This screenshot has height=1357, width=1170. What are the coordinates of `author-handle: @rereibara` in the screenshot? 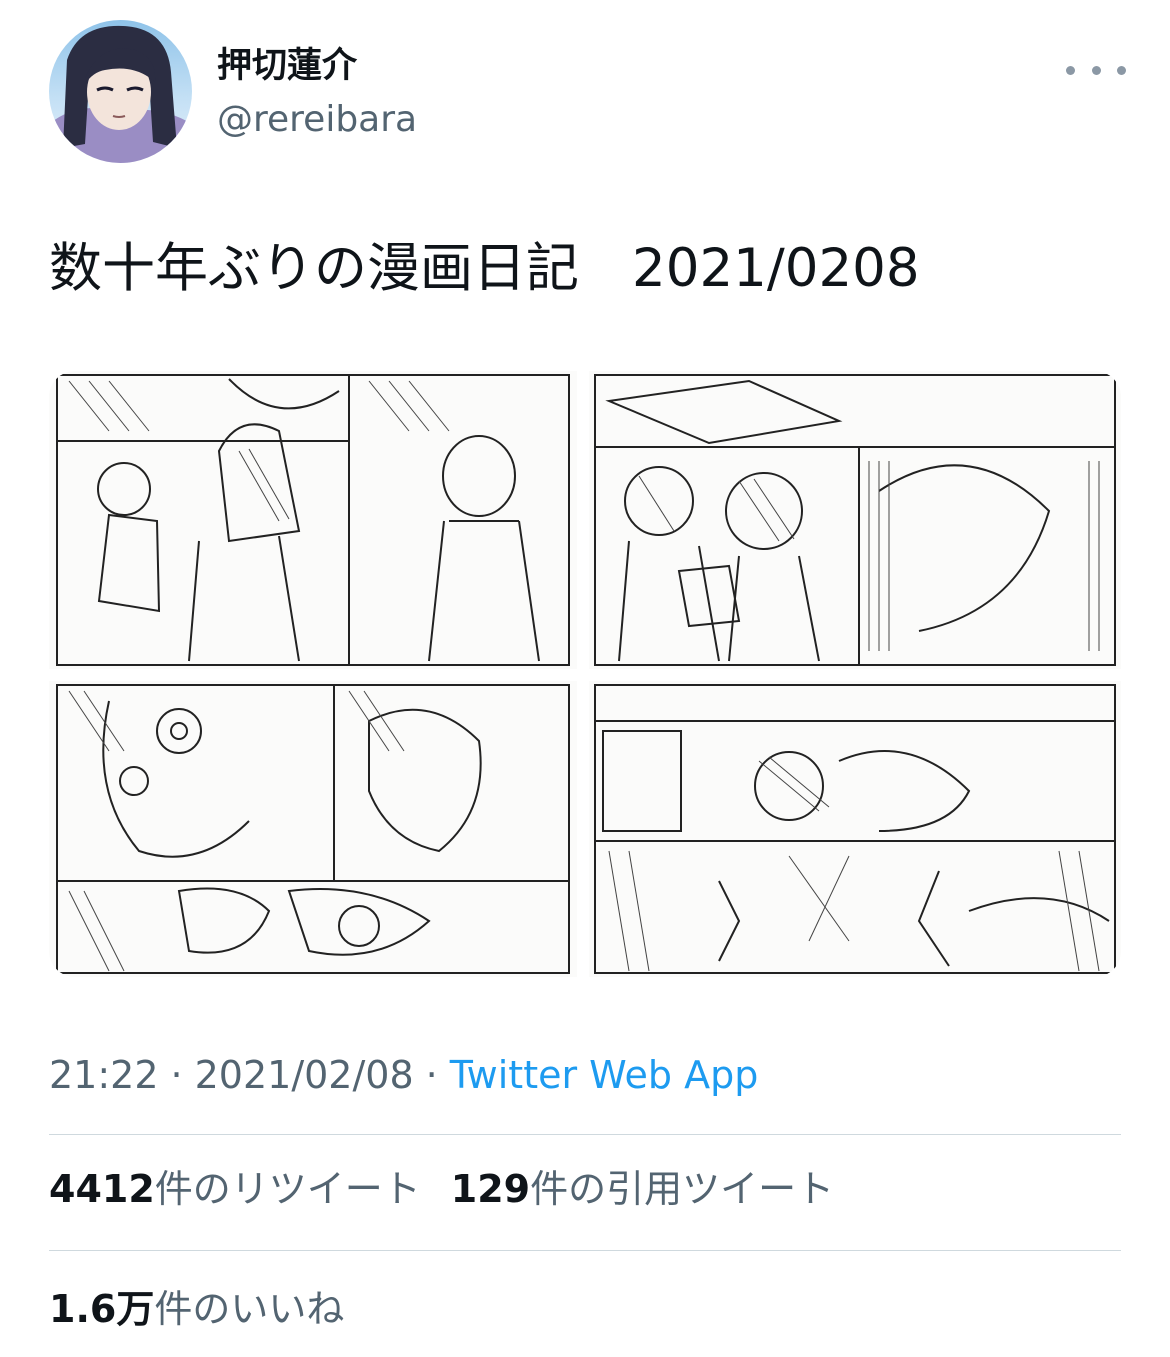 It's located at (317, 120).